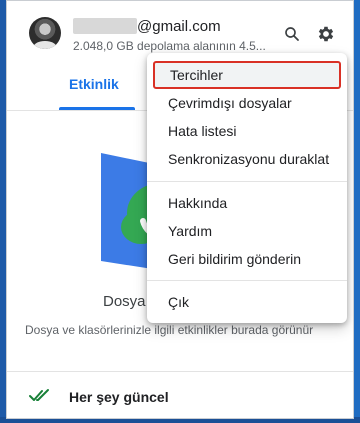 Image resolution: width=360 pixels, height=423 pixels. What do you see at coordinates (94, 84) in the screenshot?
I see `tab-activity: Etkinlik` at bounding box center [94, 84].